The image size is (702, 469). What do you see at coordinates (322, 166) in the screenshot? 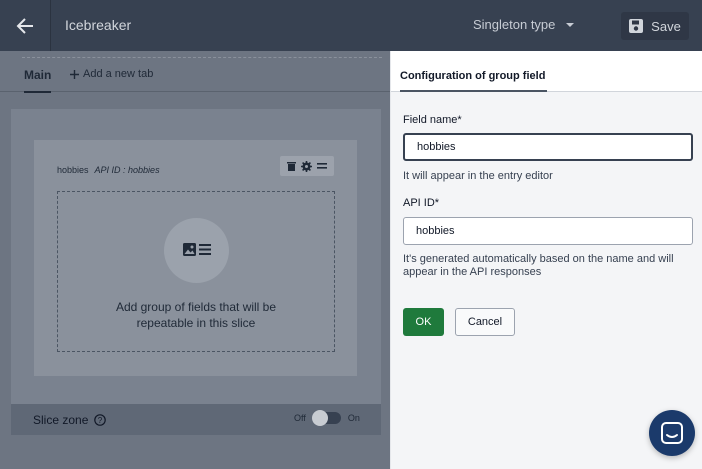
I see `drag-handle-icon` at bounding box center [322, 166].